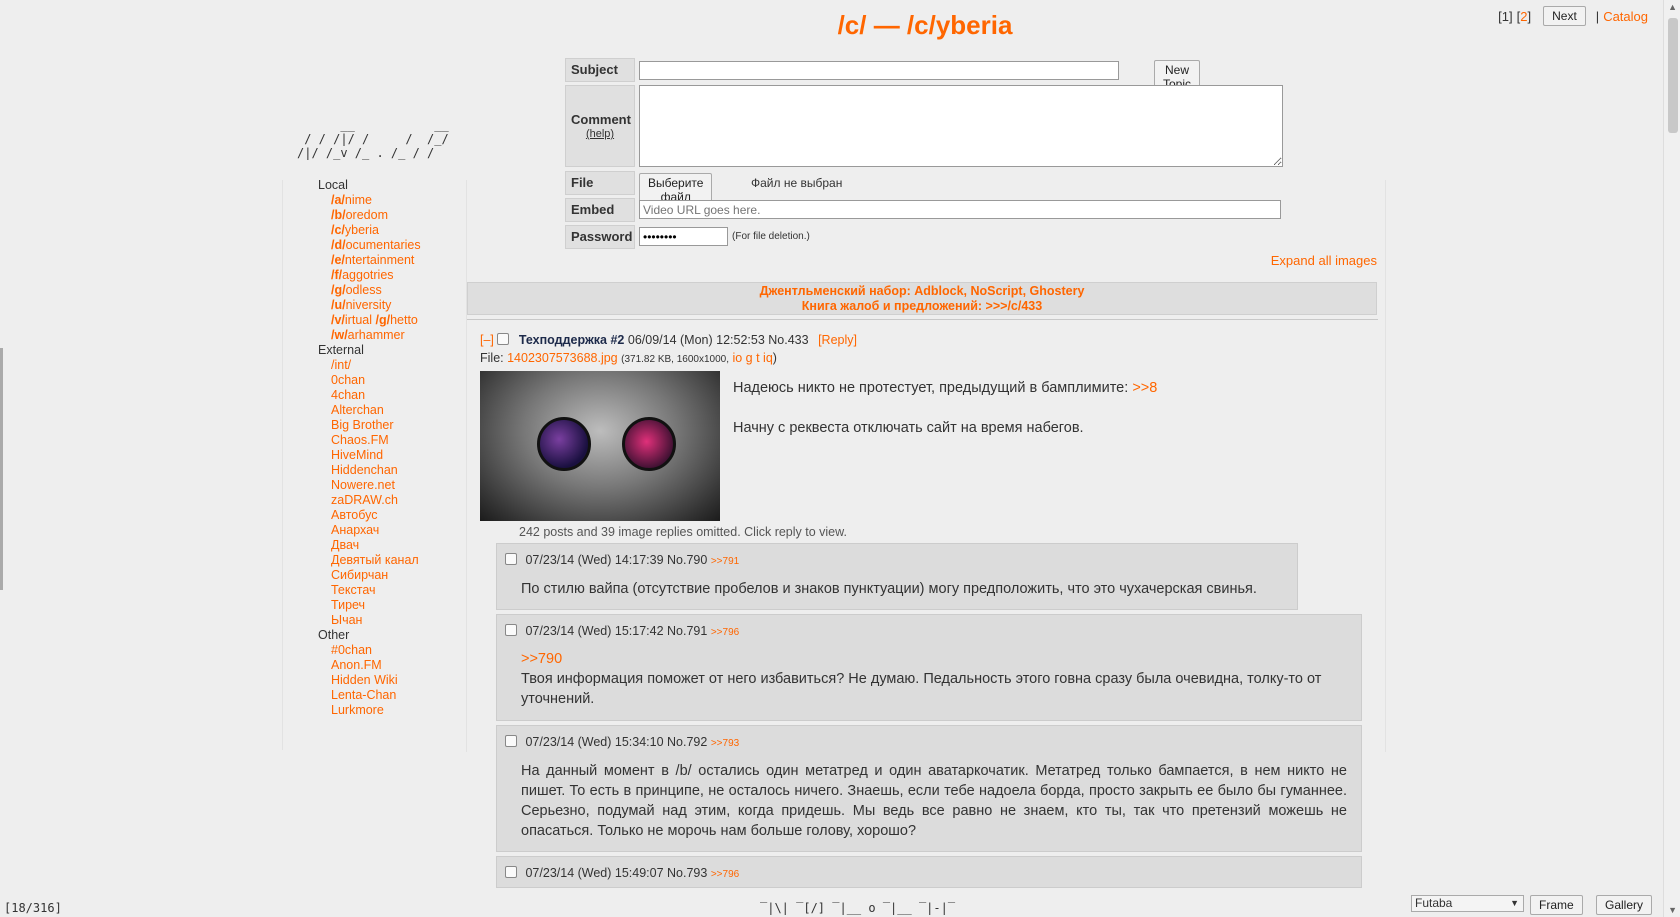 The image size is (1680, 917). Describe the element at coordinates (369, 680) in the screenshot. I see `sidebar-other-link: Hidden Wiki` at that location.